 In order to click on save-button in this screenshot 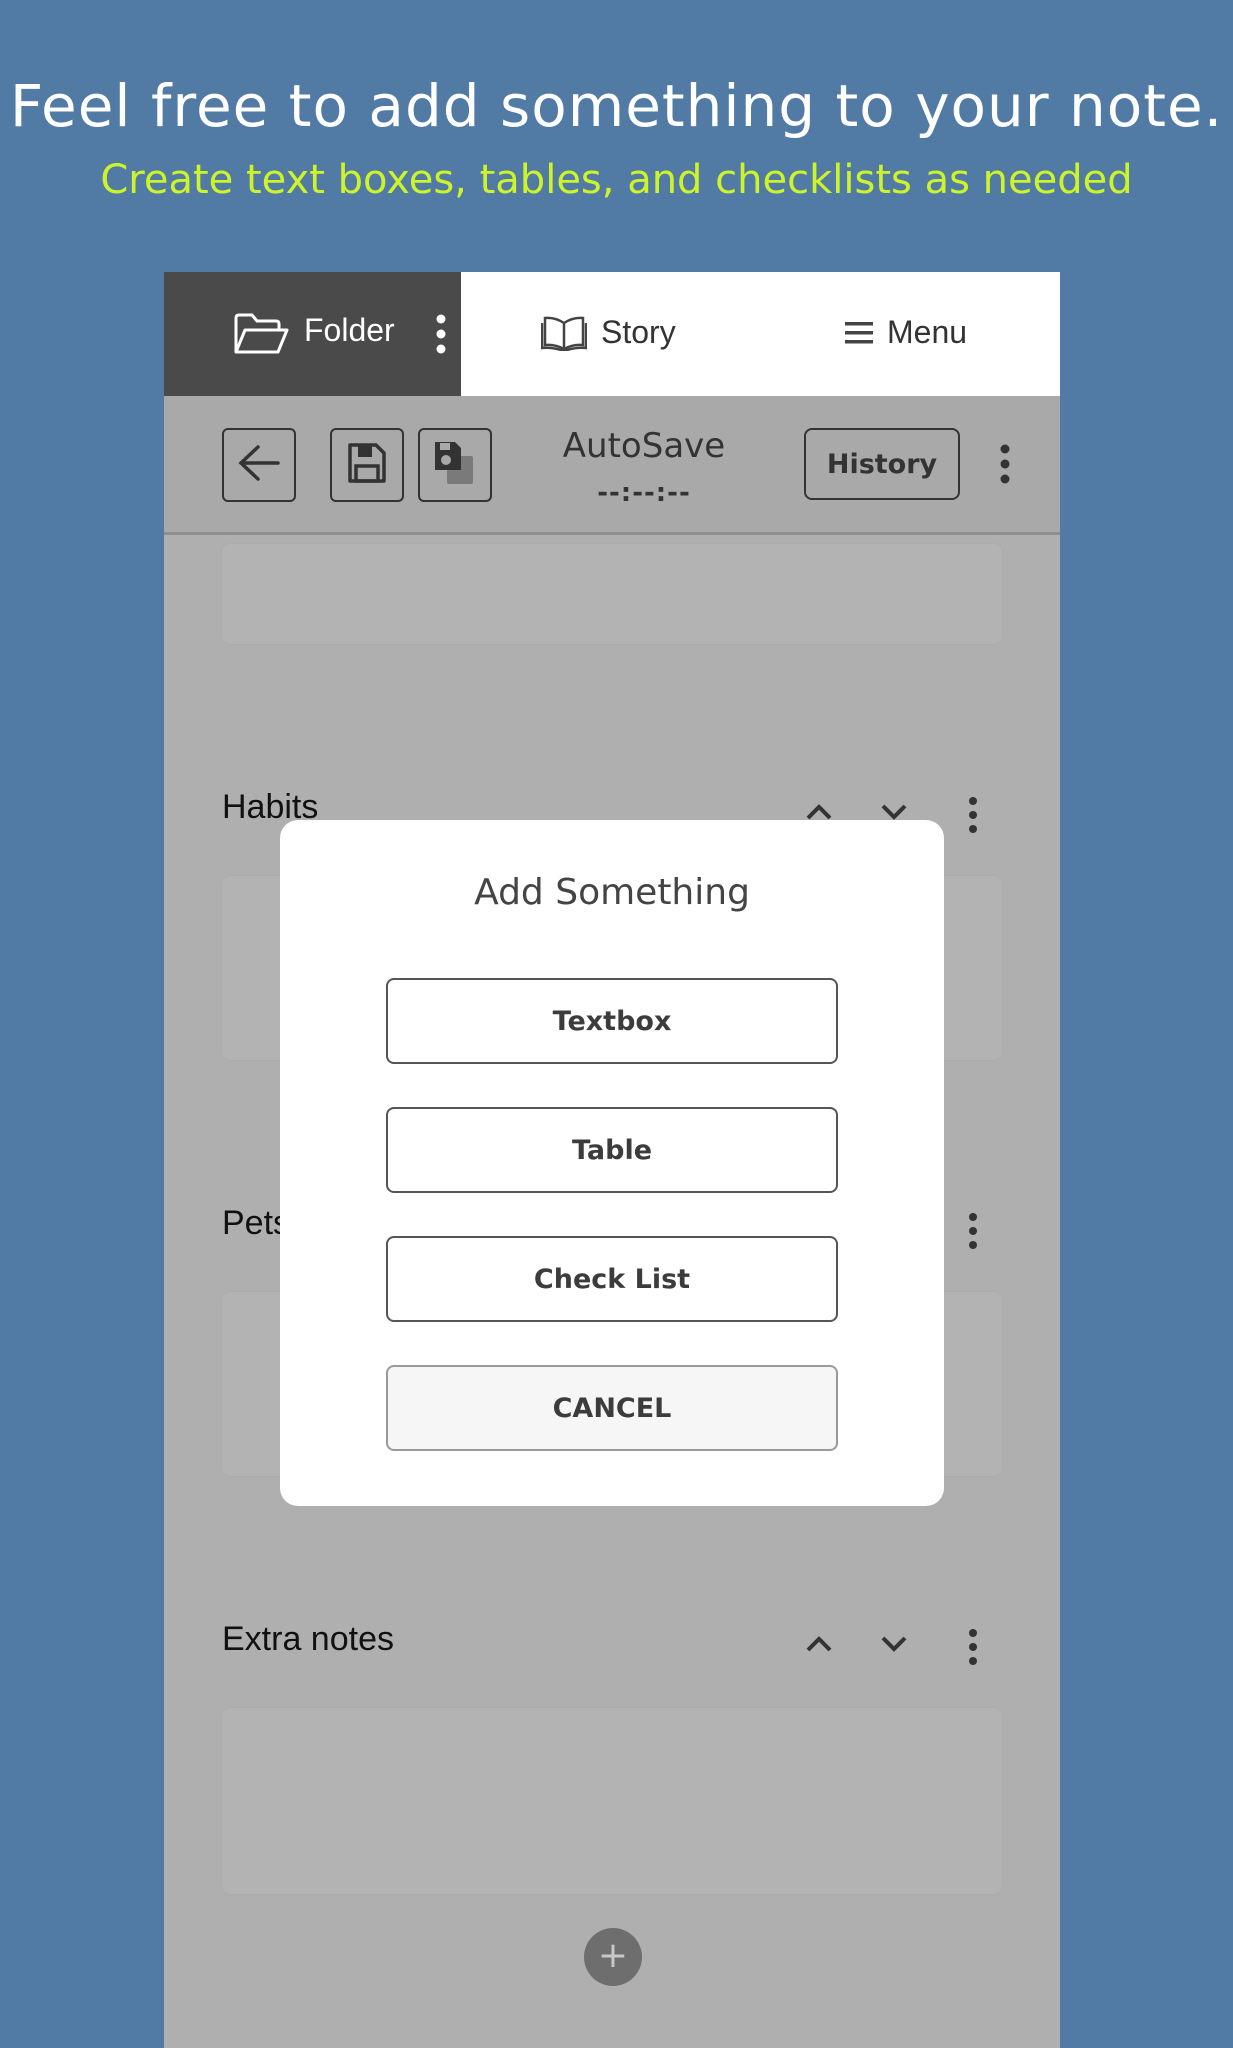, I will do `click(367, 465)`.